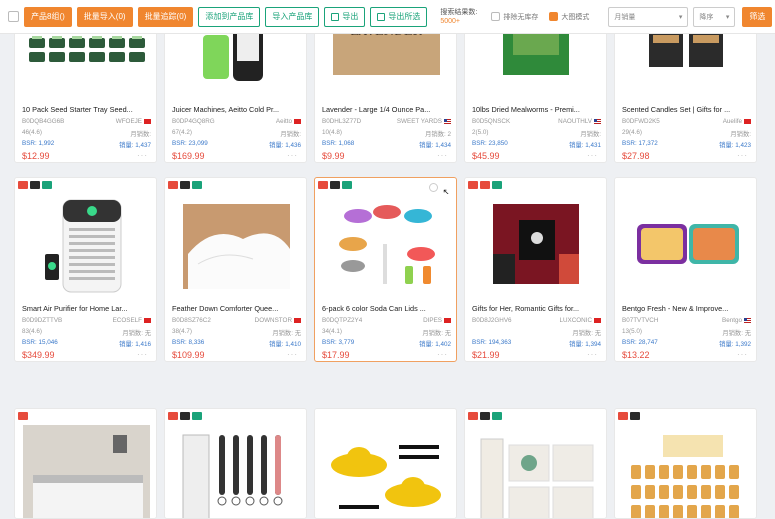  I want to click on asin: B0DQTPZ2Y4, so click(342, 320).